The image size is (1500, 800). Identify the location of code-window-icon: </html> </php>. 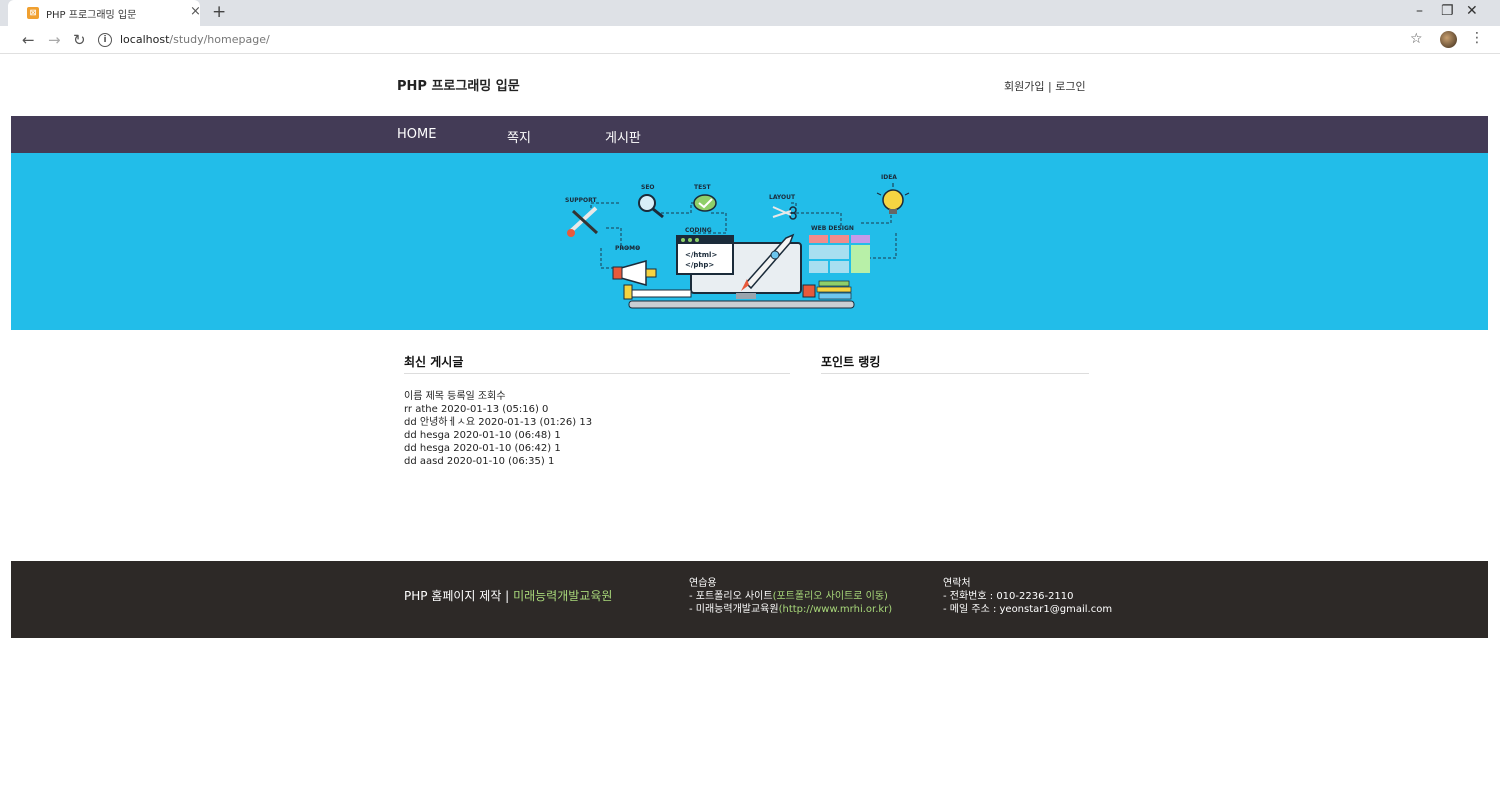
(705, 255).